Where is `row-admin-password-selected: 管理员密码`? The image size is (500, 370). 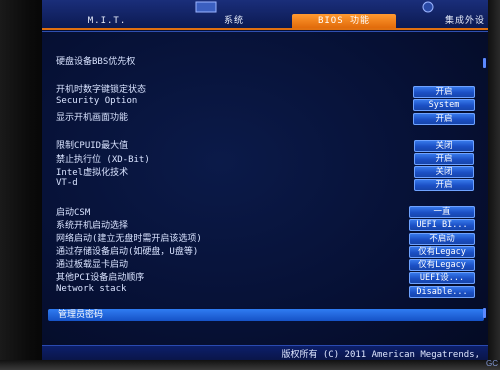
row-admin-password-selected: 管理员密码 is located at coordinates (266, 315).